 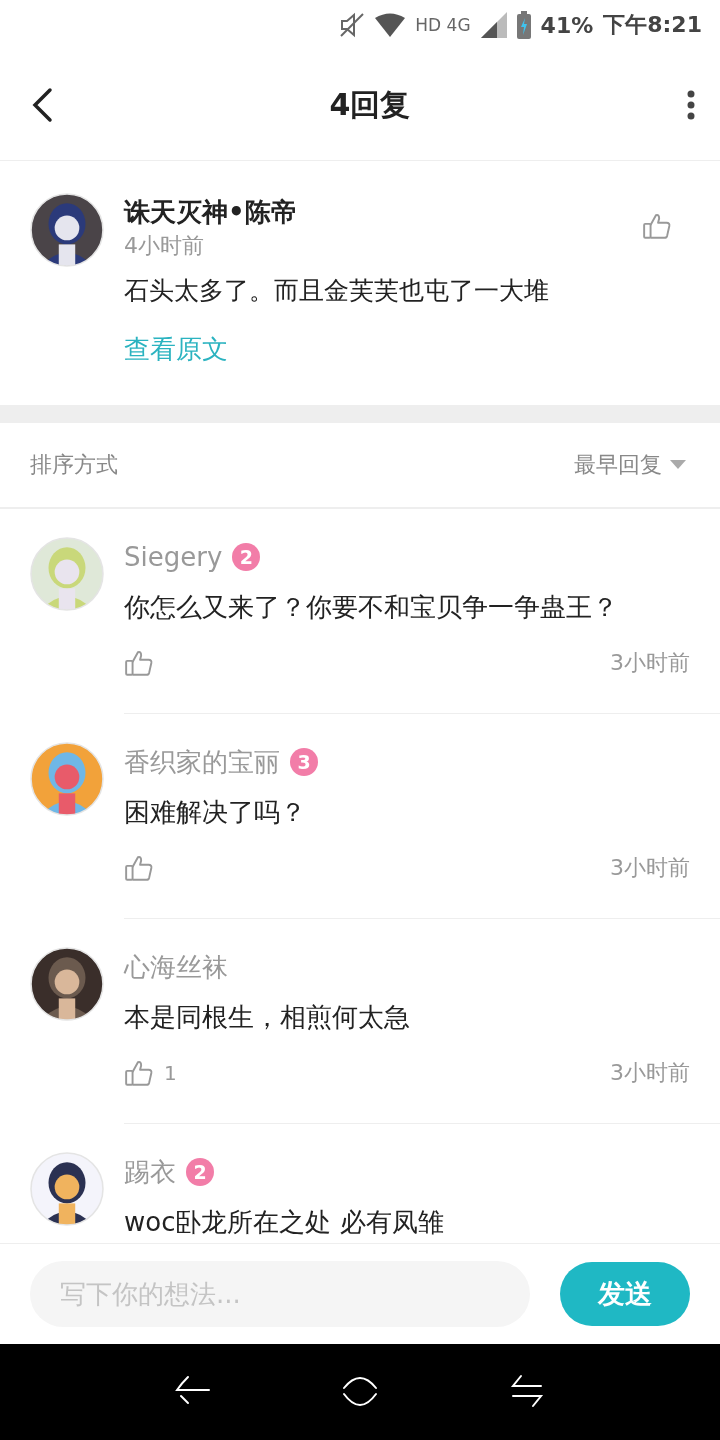 I want to click on caret-icon, so click(x=678, y=465).